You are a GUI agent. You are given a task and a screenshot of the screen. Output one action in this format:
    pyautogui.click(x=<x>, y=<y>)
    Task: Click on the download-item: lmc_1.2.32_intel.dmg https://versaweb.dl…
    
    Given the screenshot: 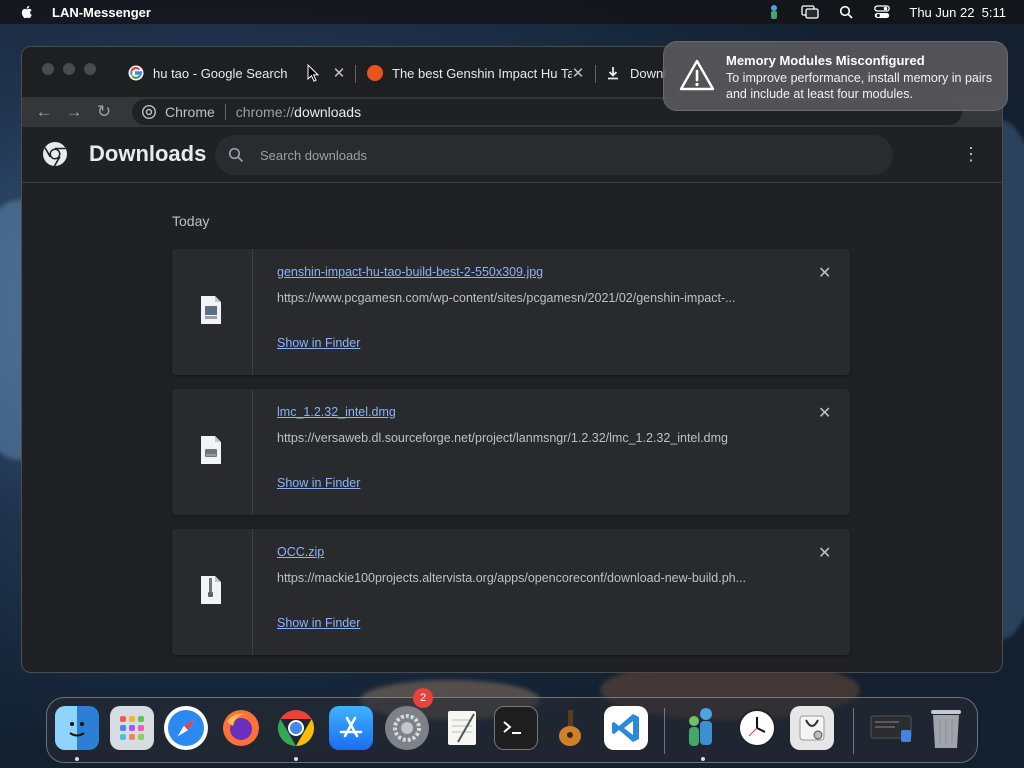 What is the action you would take?
    pyautogui.click(x=511, y=452)
    